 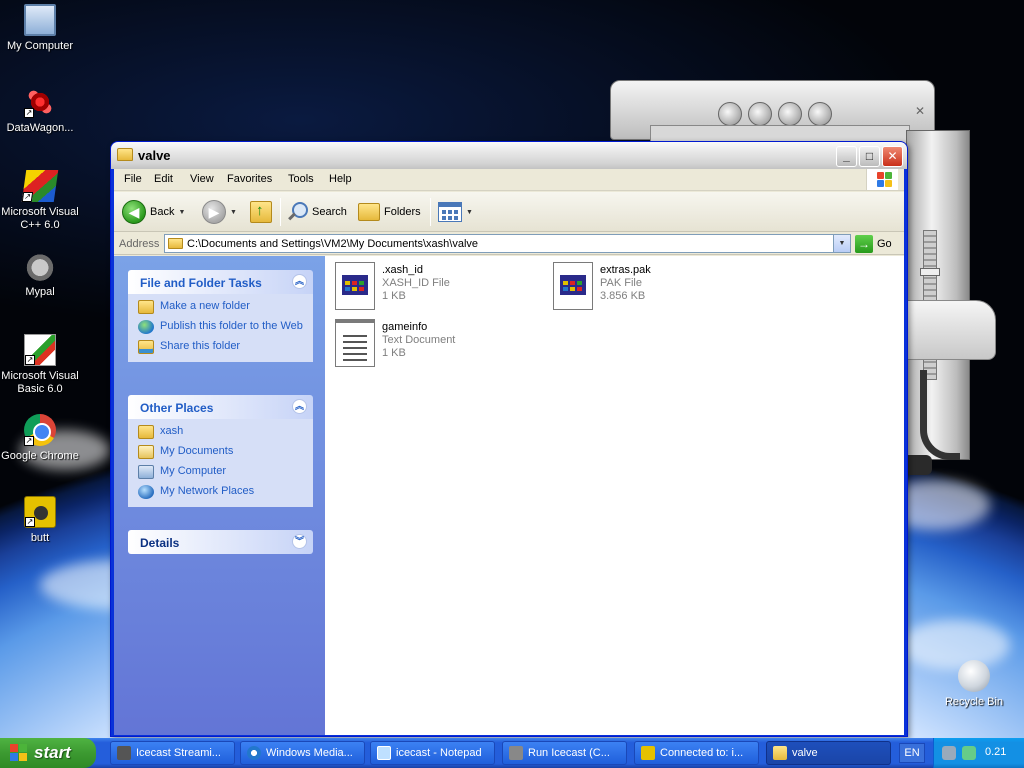 I want to click on search-button: Search, so click(x=316, y=212).